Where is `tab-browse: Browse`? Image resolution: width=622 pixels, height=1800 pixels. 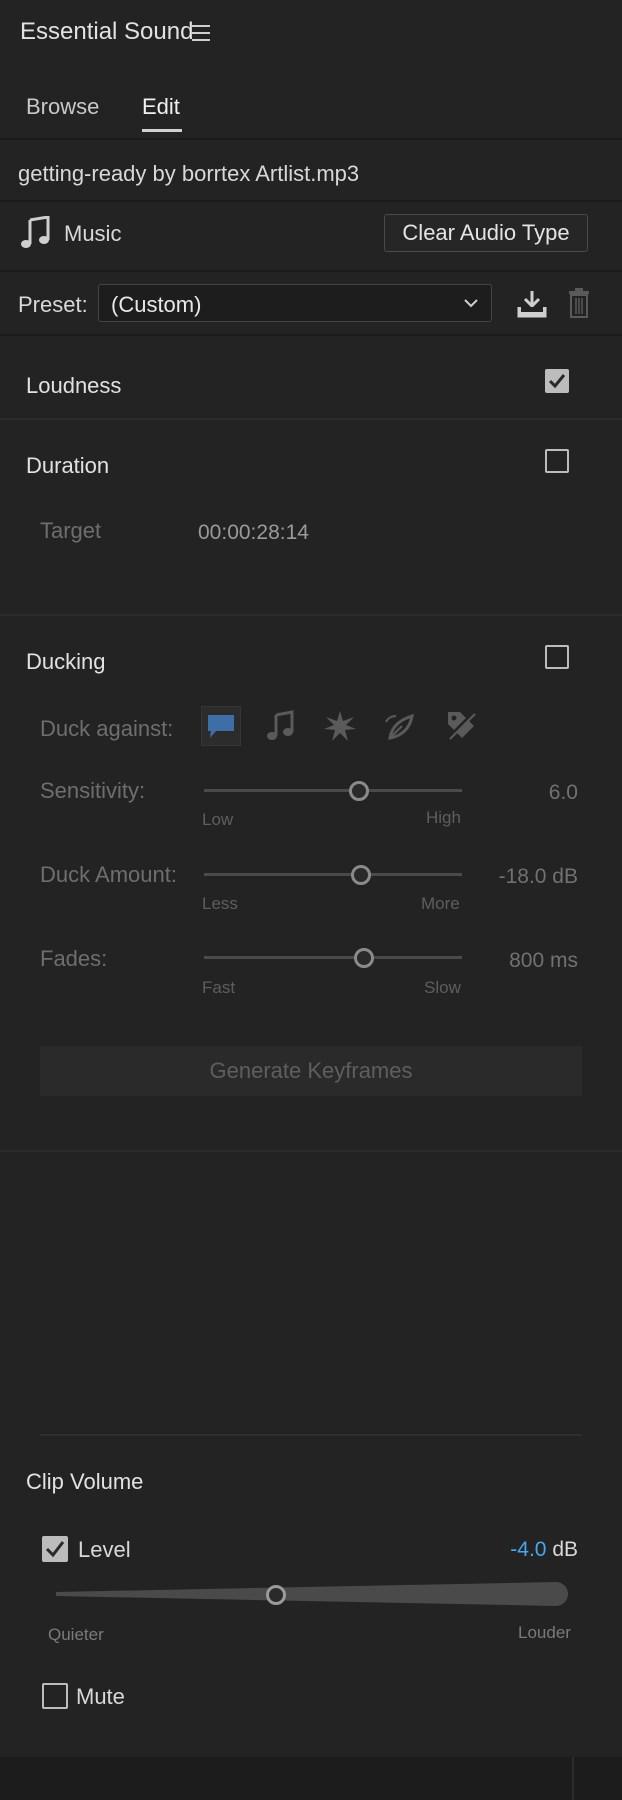 tab-browse: Browse is located at coordinates (62, 107).